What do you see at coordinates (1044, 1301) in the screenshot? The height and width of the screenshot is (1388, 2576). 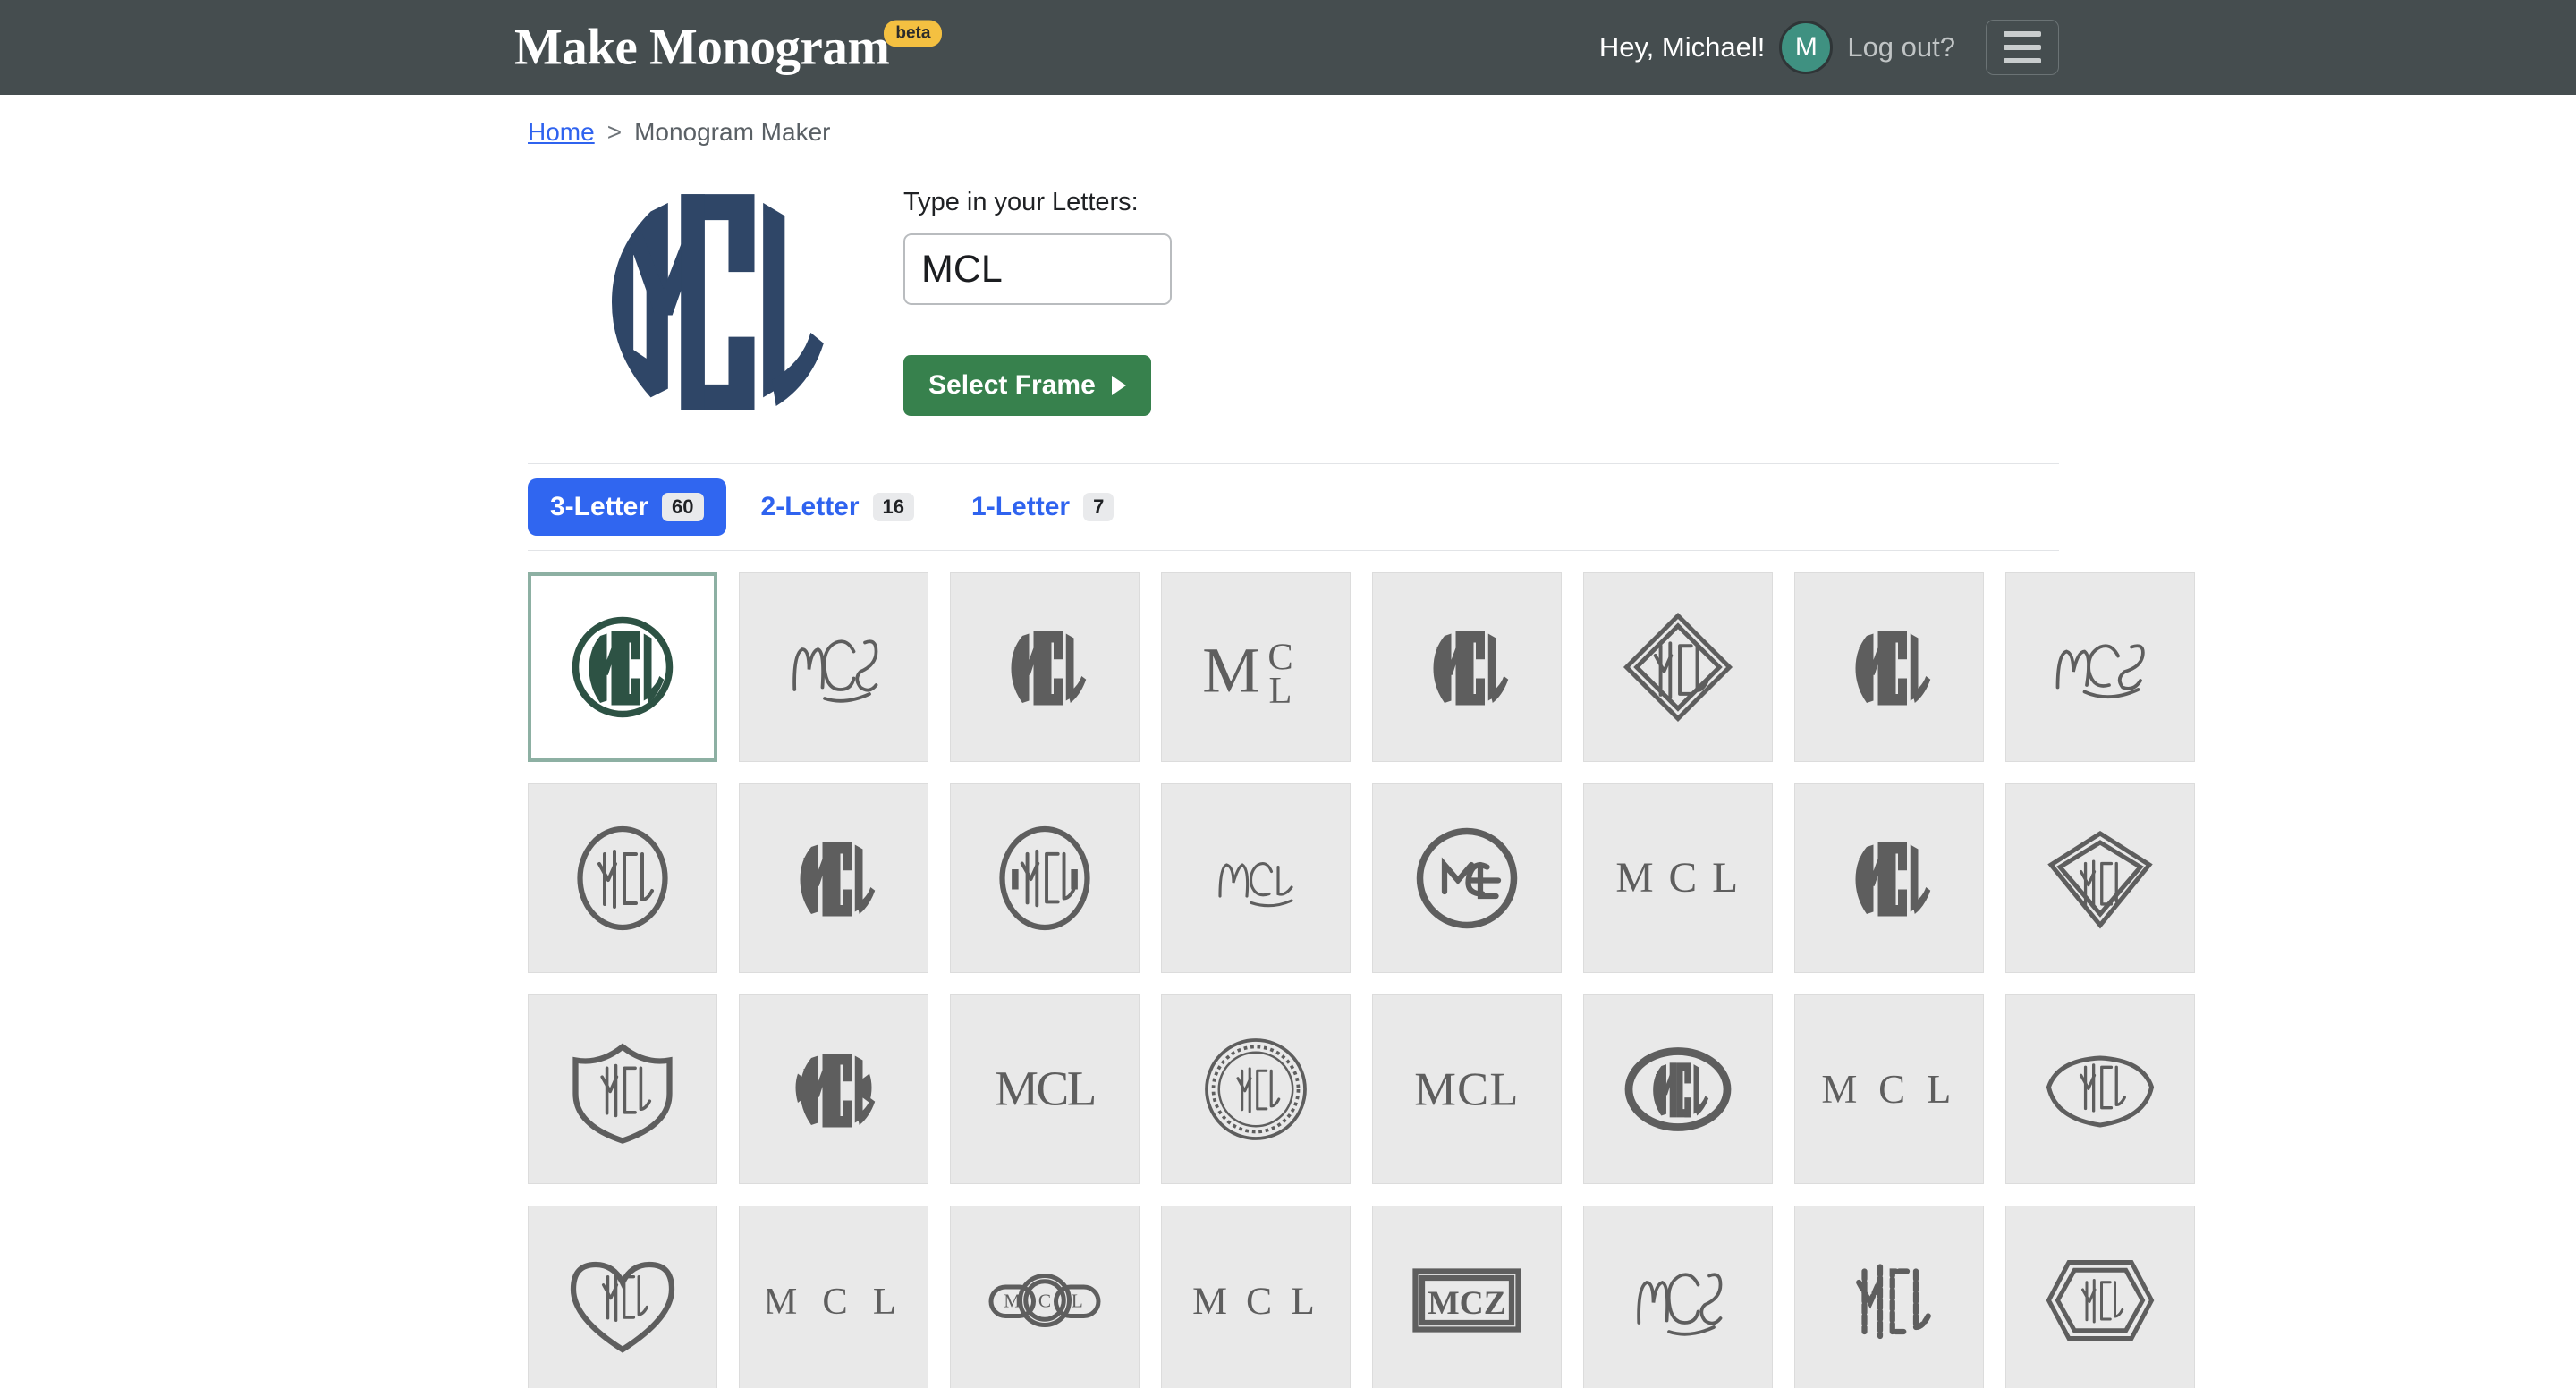 I see `monogram-art-chain-link: M C L` at bounding box center [1044, 1301].